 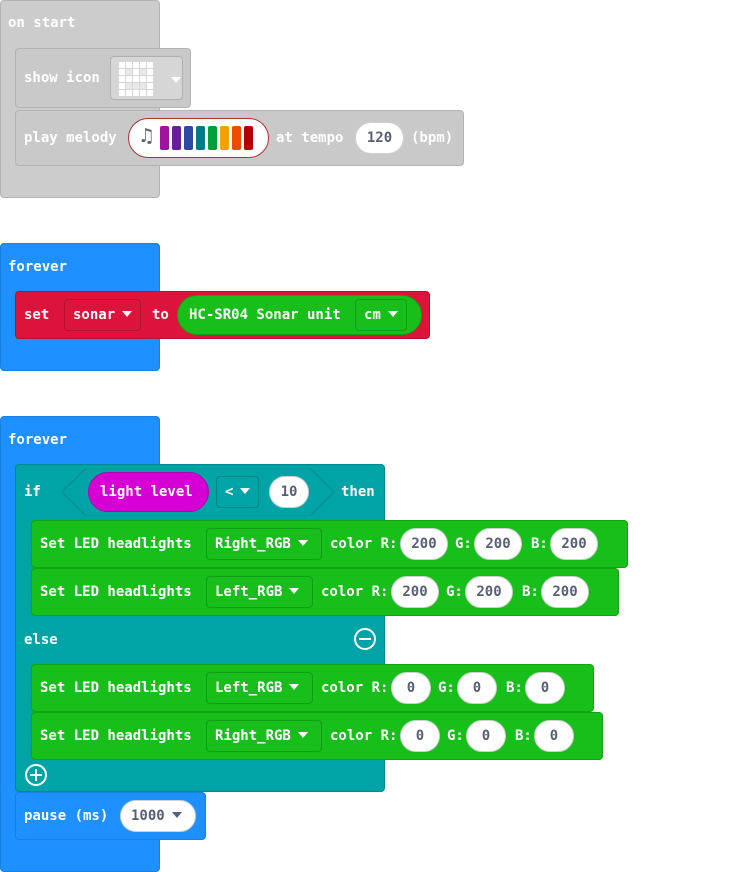 What do you see at coordinates (32, 492) in the screenshot?
I see `if-label: if` at bounding box center [32, 492].